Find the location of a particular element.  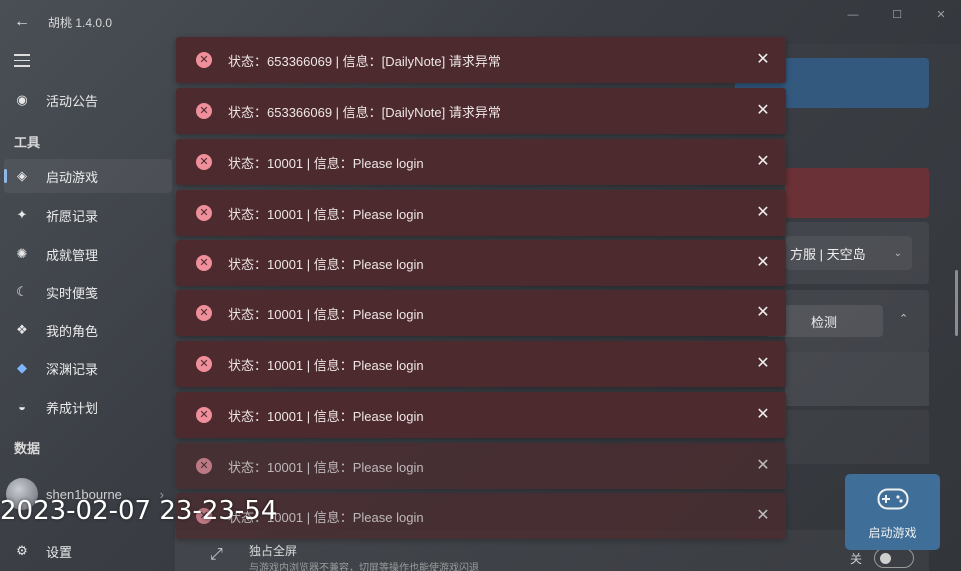

app-title: 胡桃 1.4.0.0 is located at coordinates (80, 23).